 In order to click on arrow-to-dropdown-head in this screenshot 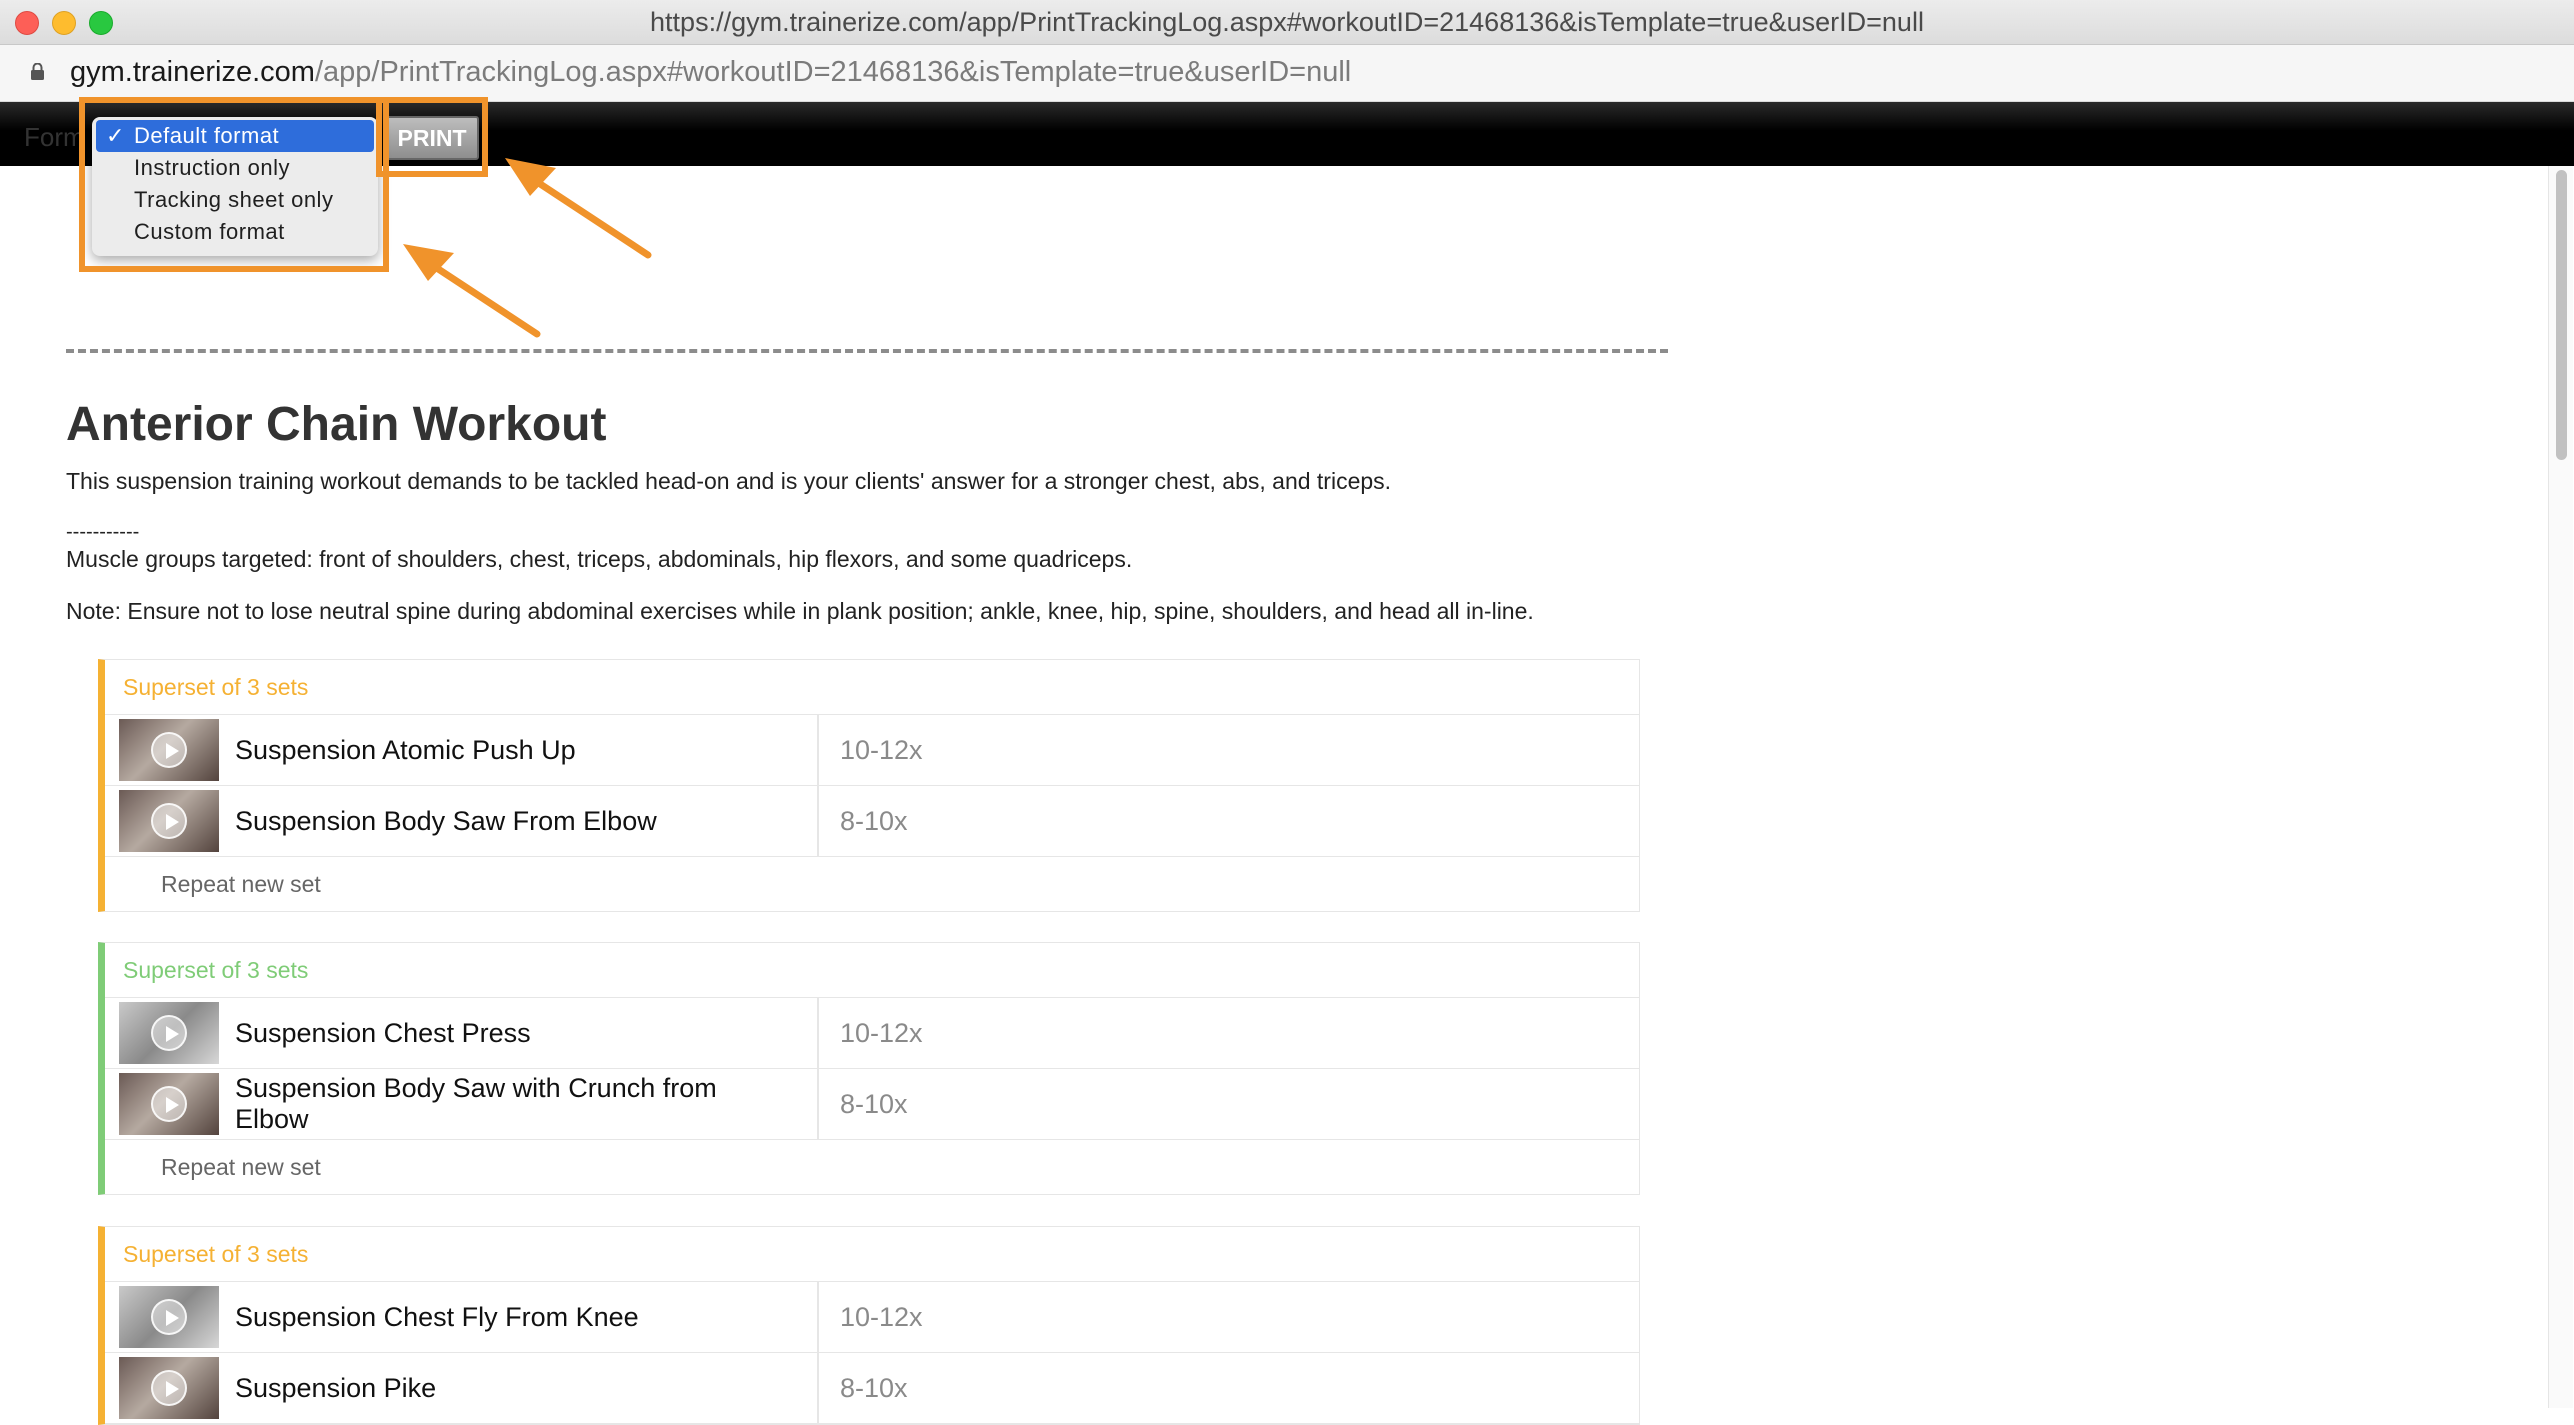, I will do `click(428, 262)`.